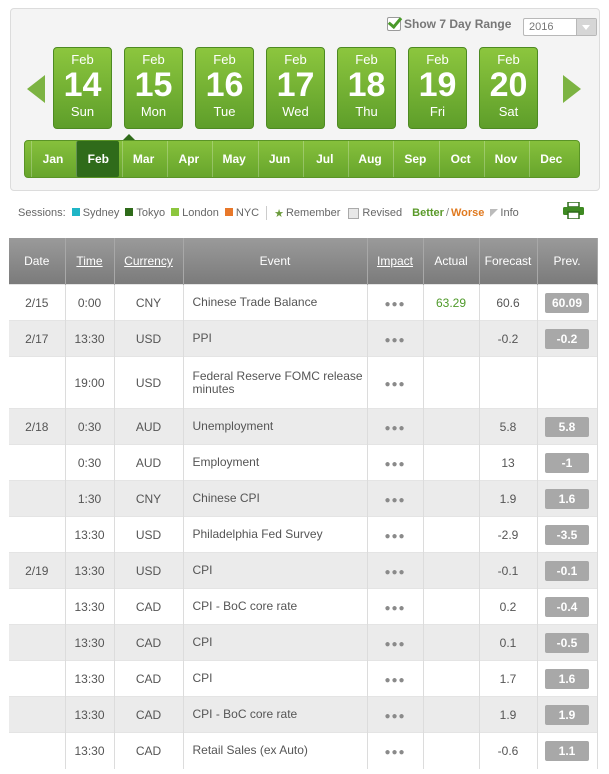 The image size is (609, 774). Describe the element at coordinates (42, 213) in the screenshot. I see `sessions-label: Sessions:` at that location.